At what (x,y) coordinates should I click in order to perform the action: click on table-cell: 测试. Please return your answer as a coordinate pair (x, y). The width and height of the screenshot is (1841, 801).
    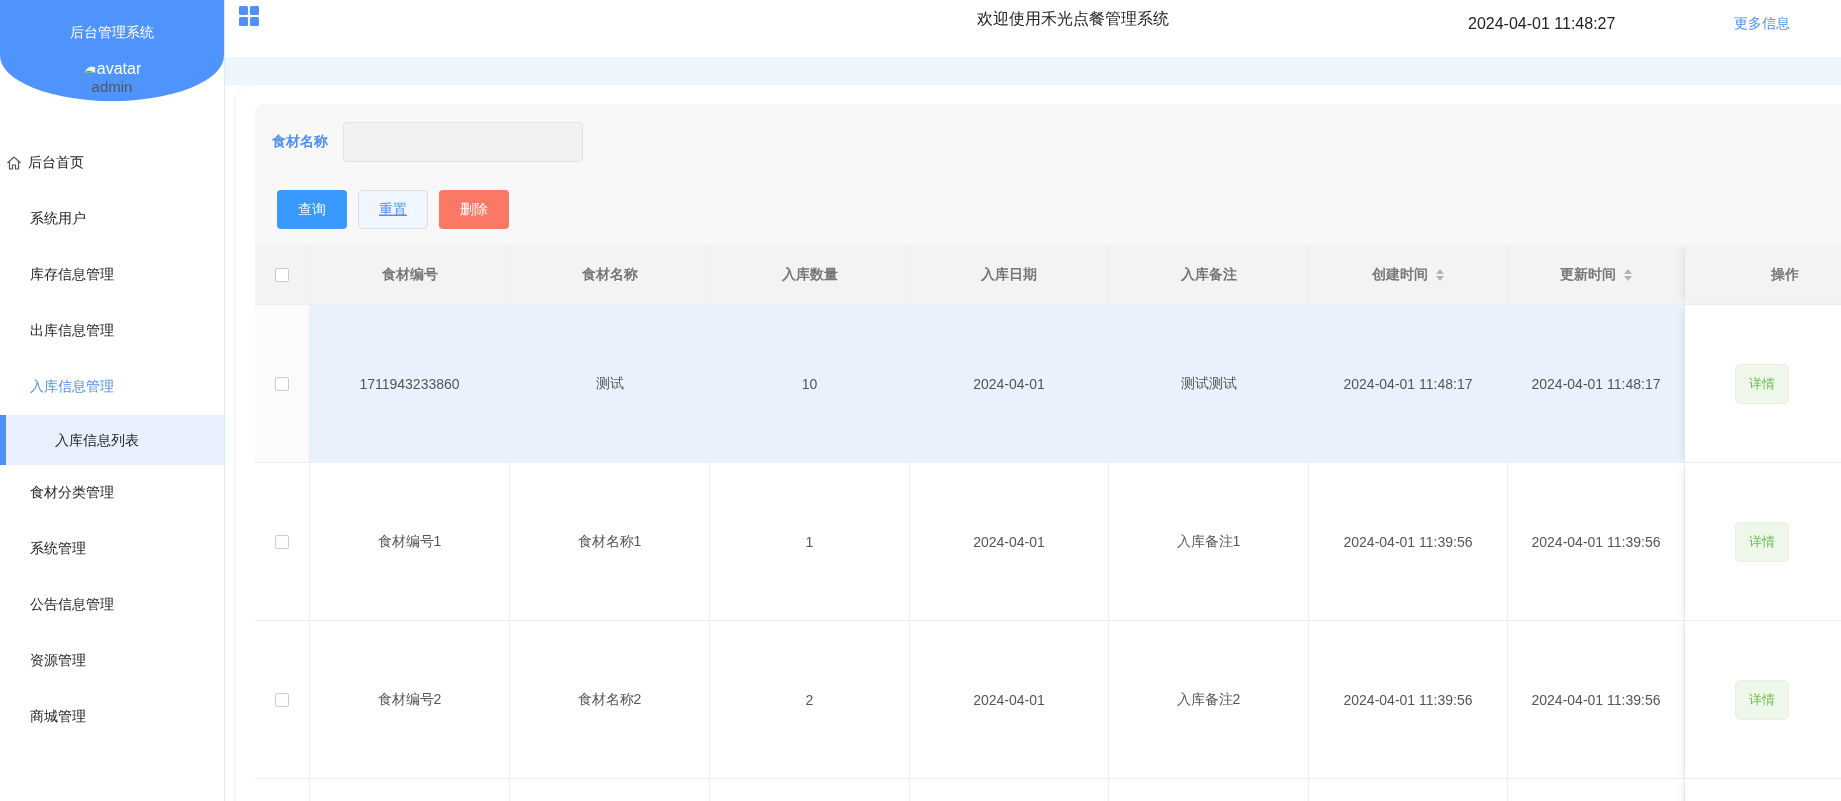
    Looking at the image, I should click on (609, 383).